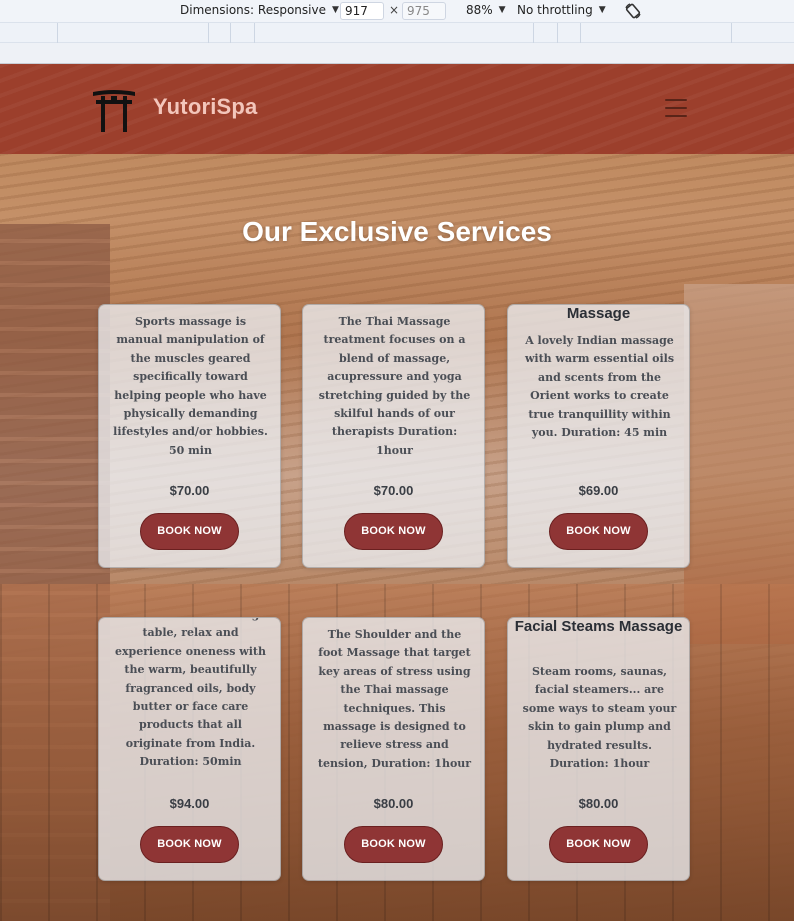  Describe the element at coordinates (394, 10) in the screenshot. I see `times-symbol: ×` at that location.